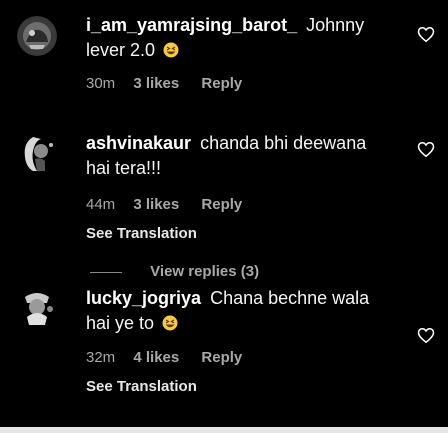  What do you see at coordinates (143, 298) in the screenshot?
I see `comment-username: lucky_jogriya` at bounding box center [143, 298].